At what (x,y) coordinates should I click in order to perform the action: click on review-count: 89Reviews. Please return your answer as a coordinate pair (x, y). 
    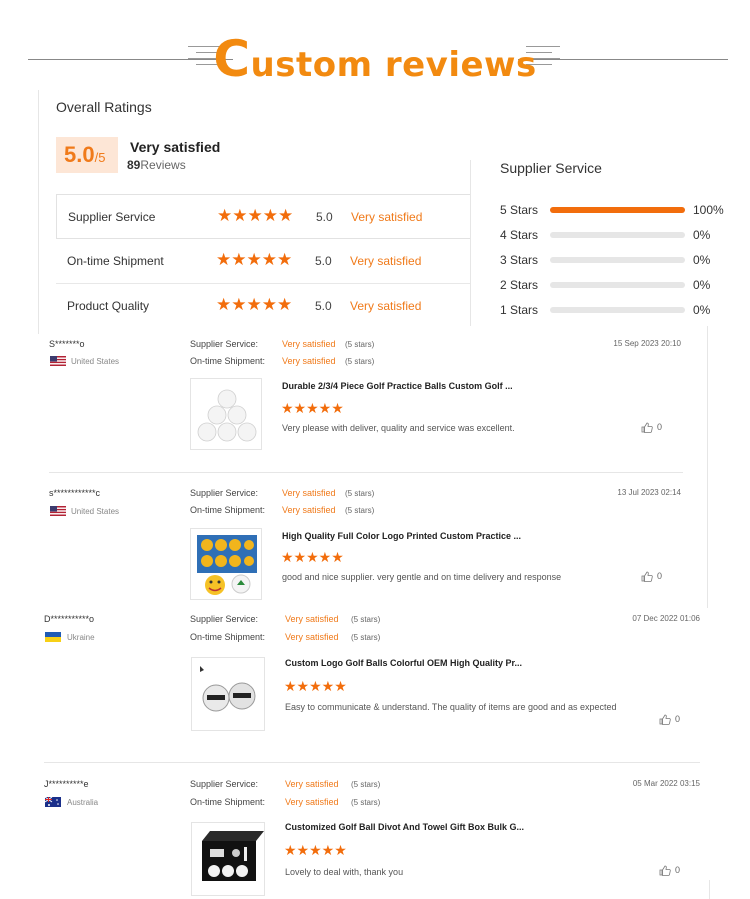
    Looking at the image, I should click on (156, 165).